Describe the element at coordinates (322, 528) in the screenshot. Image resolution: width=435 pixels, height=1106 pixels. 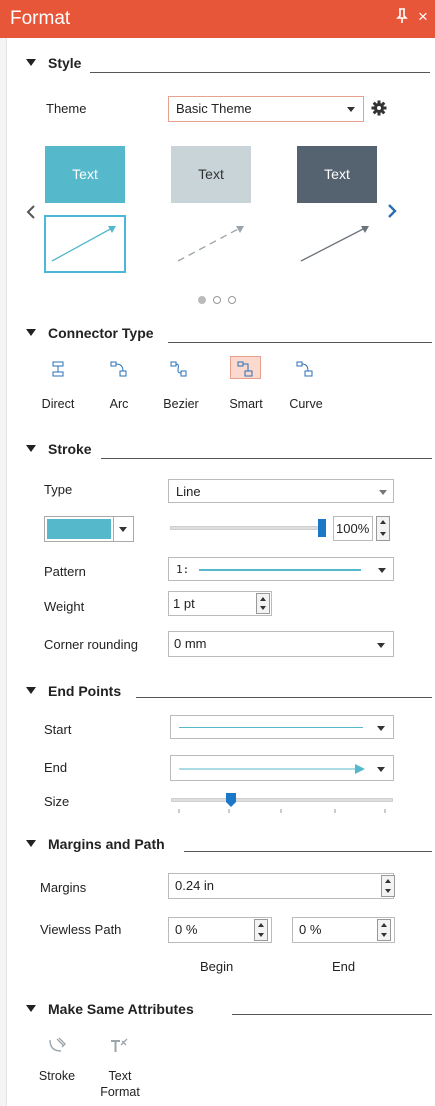
I see `opacity-slider-thumb` at that location.